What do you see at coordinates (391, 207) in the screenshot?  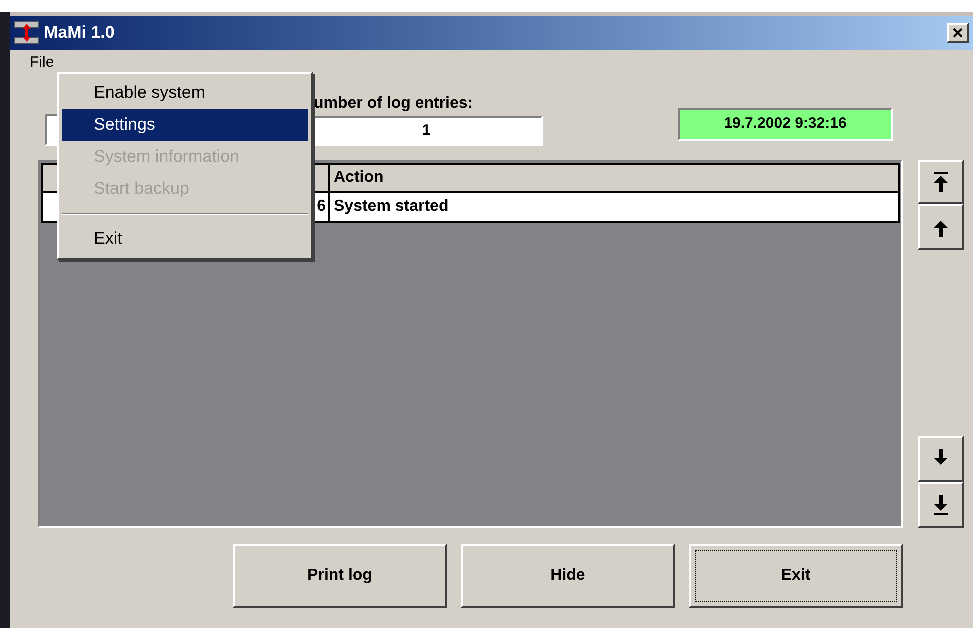 I see `table-cell-text: System started` at bounding box center [391, 207].